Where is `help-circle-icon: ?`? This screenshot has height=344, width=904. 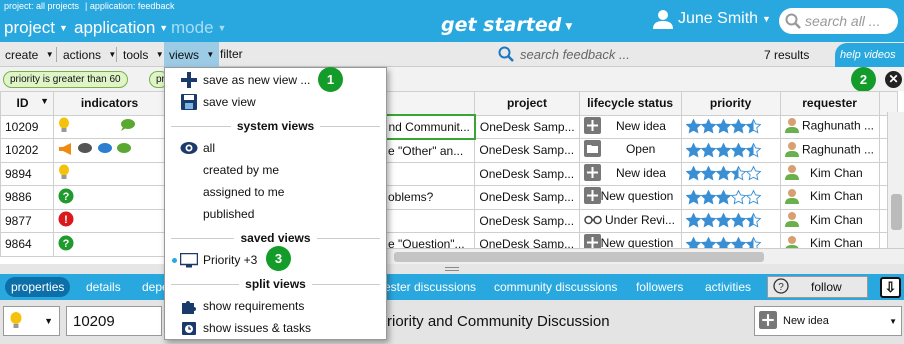 help-circle-icon: ? is located at coordinates (781, 287).